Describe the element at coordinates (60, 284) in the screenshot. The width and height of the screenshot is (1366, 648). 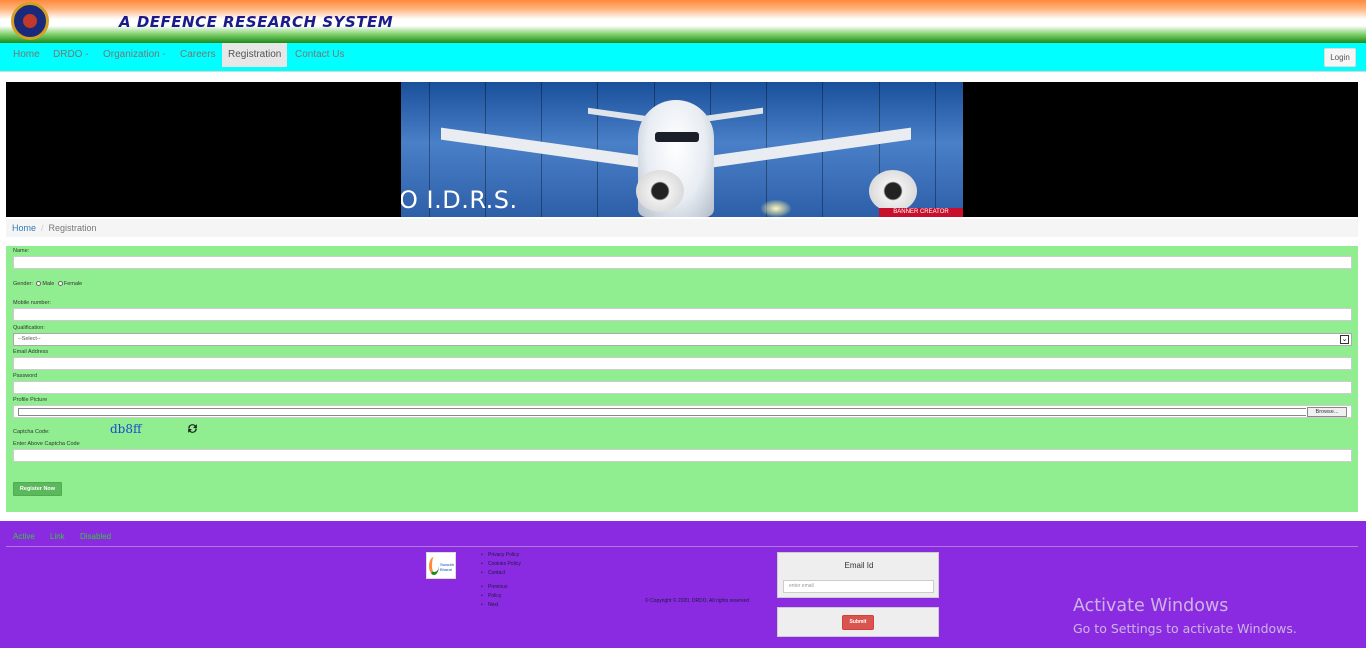
I see `gender-female-radio` at that location.